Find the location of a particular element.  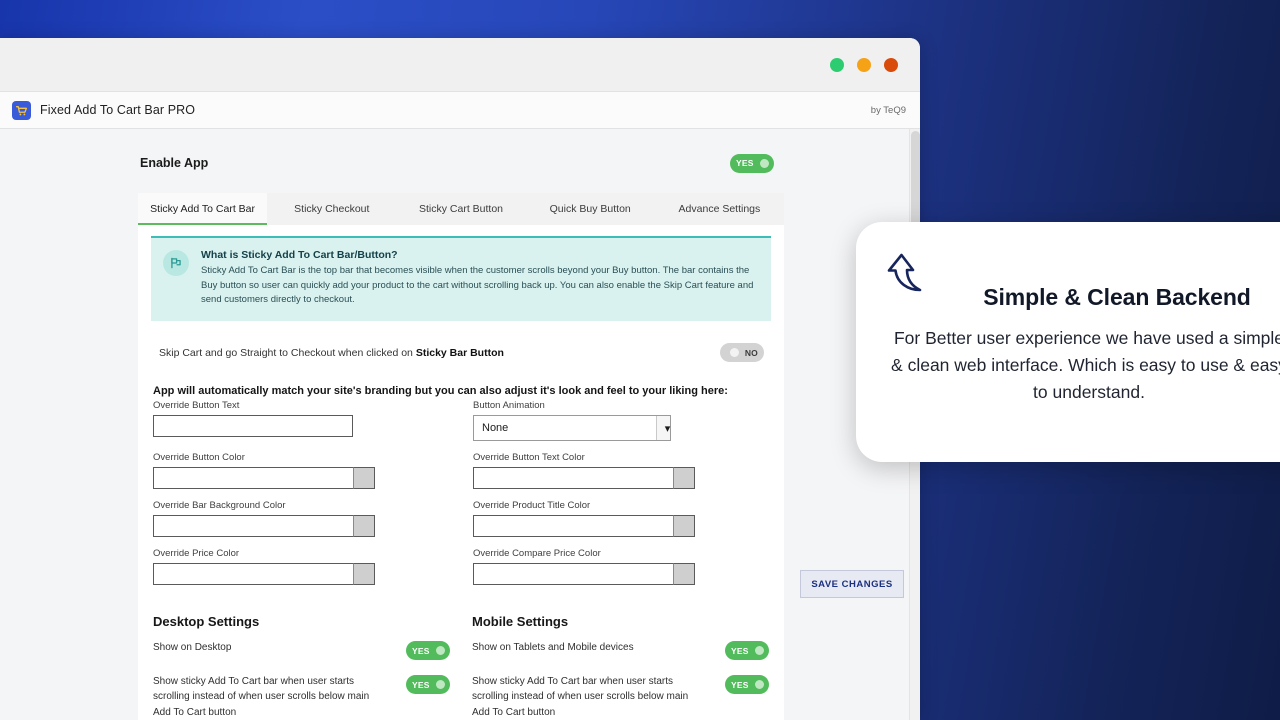

chevron-down-icon: ▾ is located at coordinates (663, 428).